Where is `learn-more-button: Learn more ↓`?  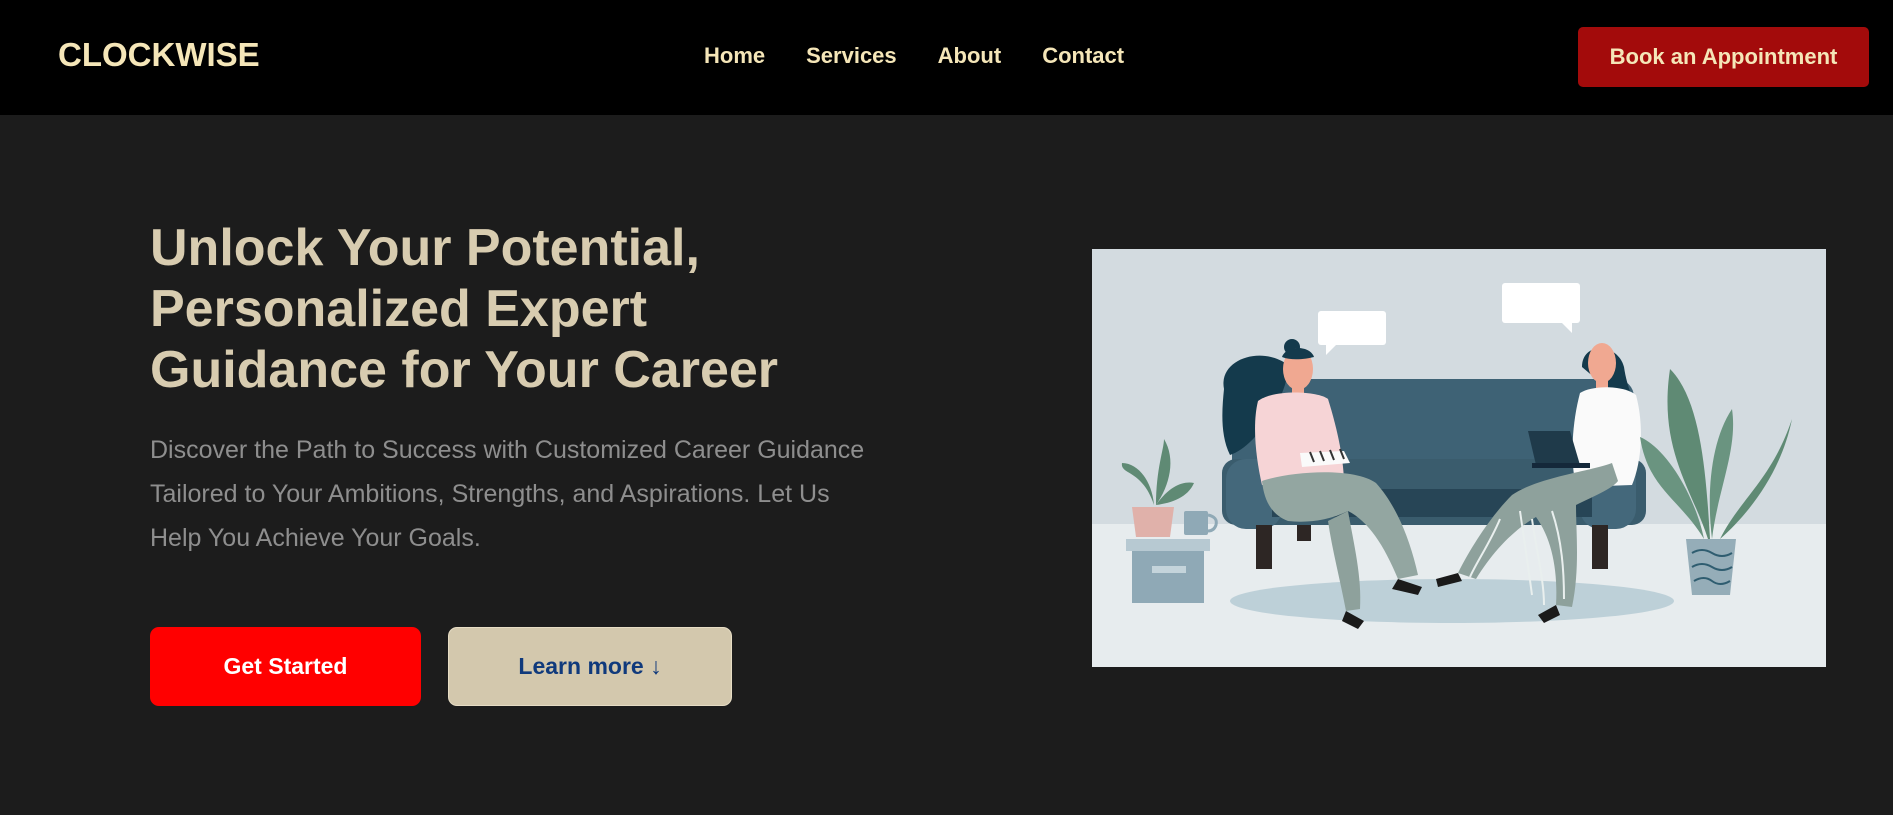 learn-more-button: Learn more ↓ is located at coordinates (590, 666).